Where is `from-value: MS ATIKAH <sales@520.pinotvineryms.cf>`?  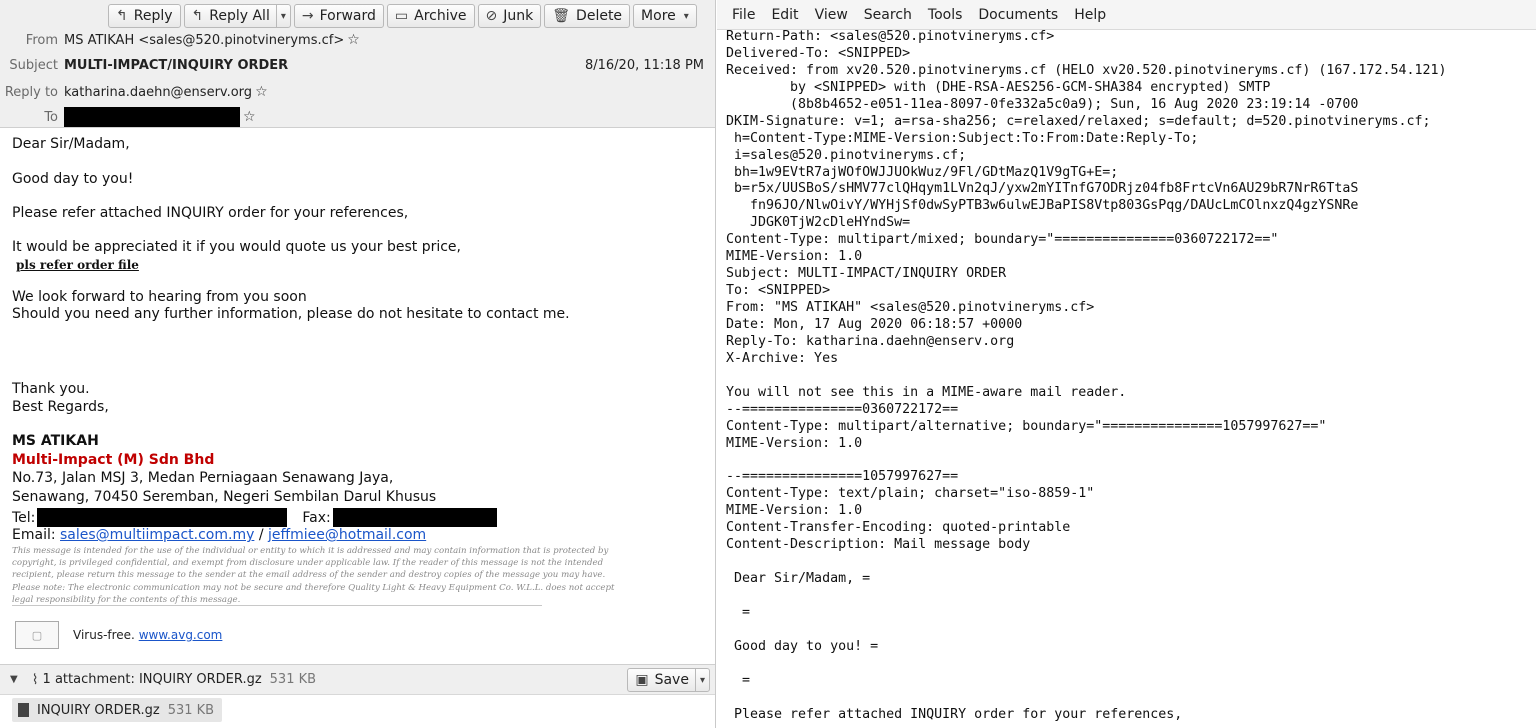
from-value: MS ATIKAH <sales@520.pinotvineryms.cf> is located at coordinates (204, 40).